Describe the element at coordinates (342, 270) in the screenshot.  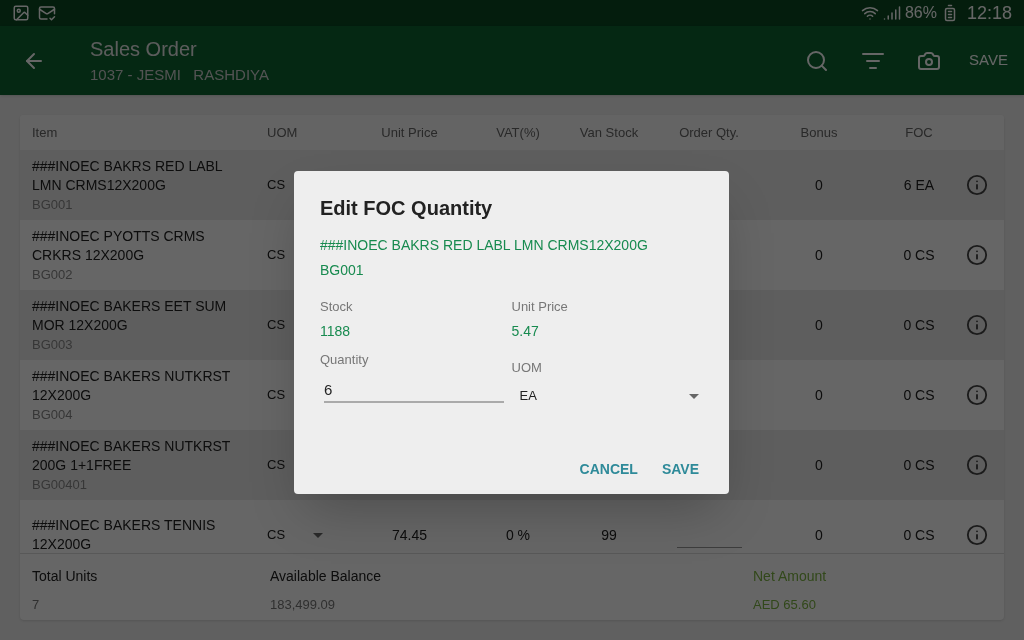
I see `dialog-item-code: BG001` at that location.